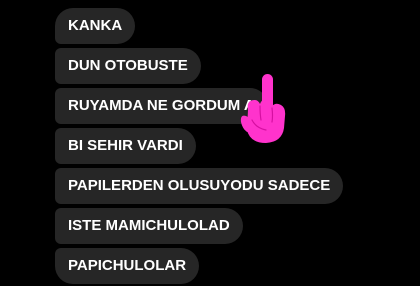  I want to click on message-text: PAPICHULOLAR, so click(127, 265).